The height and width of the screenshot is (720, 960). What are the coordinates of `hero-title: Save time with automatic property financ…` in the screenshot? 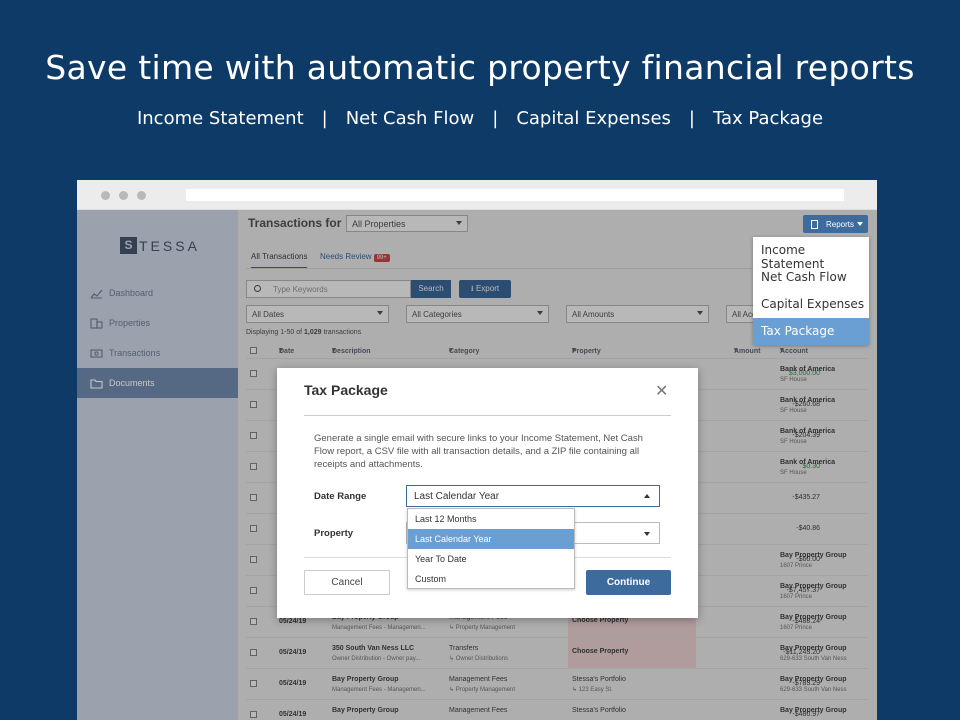 It's located at (480, 67).